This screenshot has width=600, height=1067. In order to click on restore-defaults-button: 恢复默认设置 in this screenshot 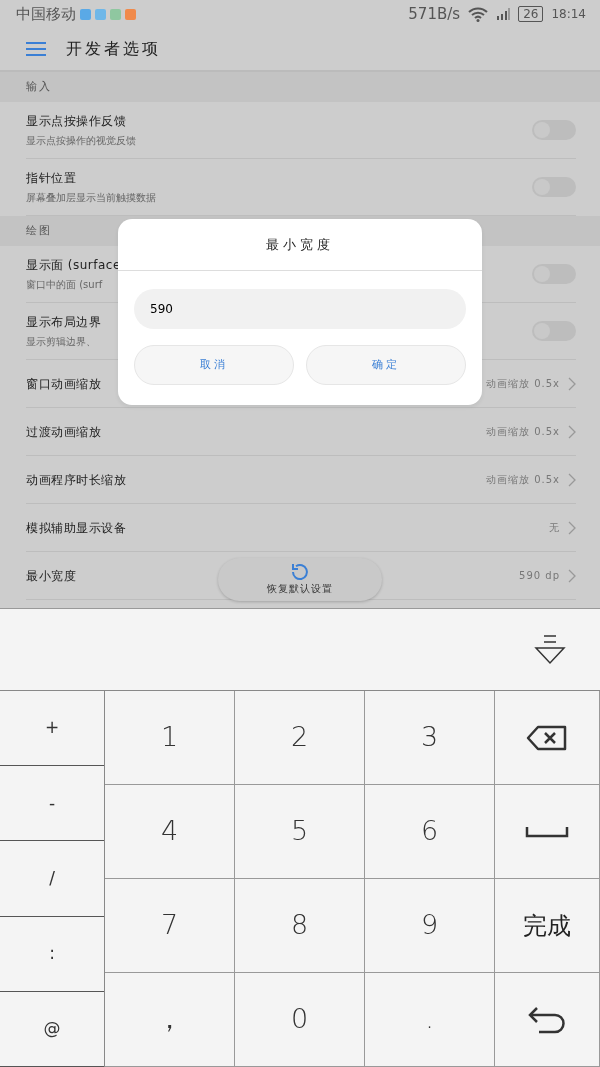, I will do `click(300, 579)`.